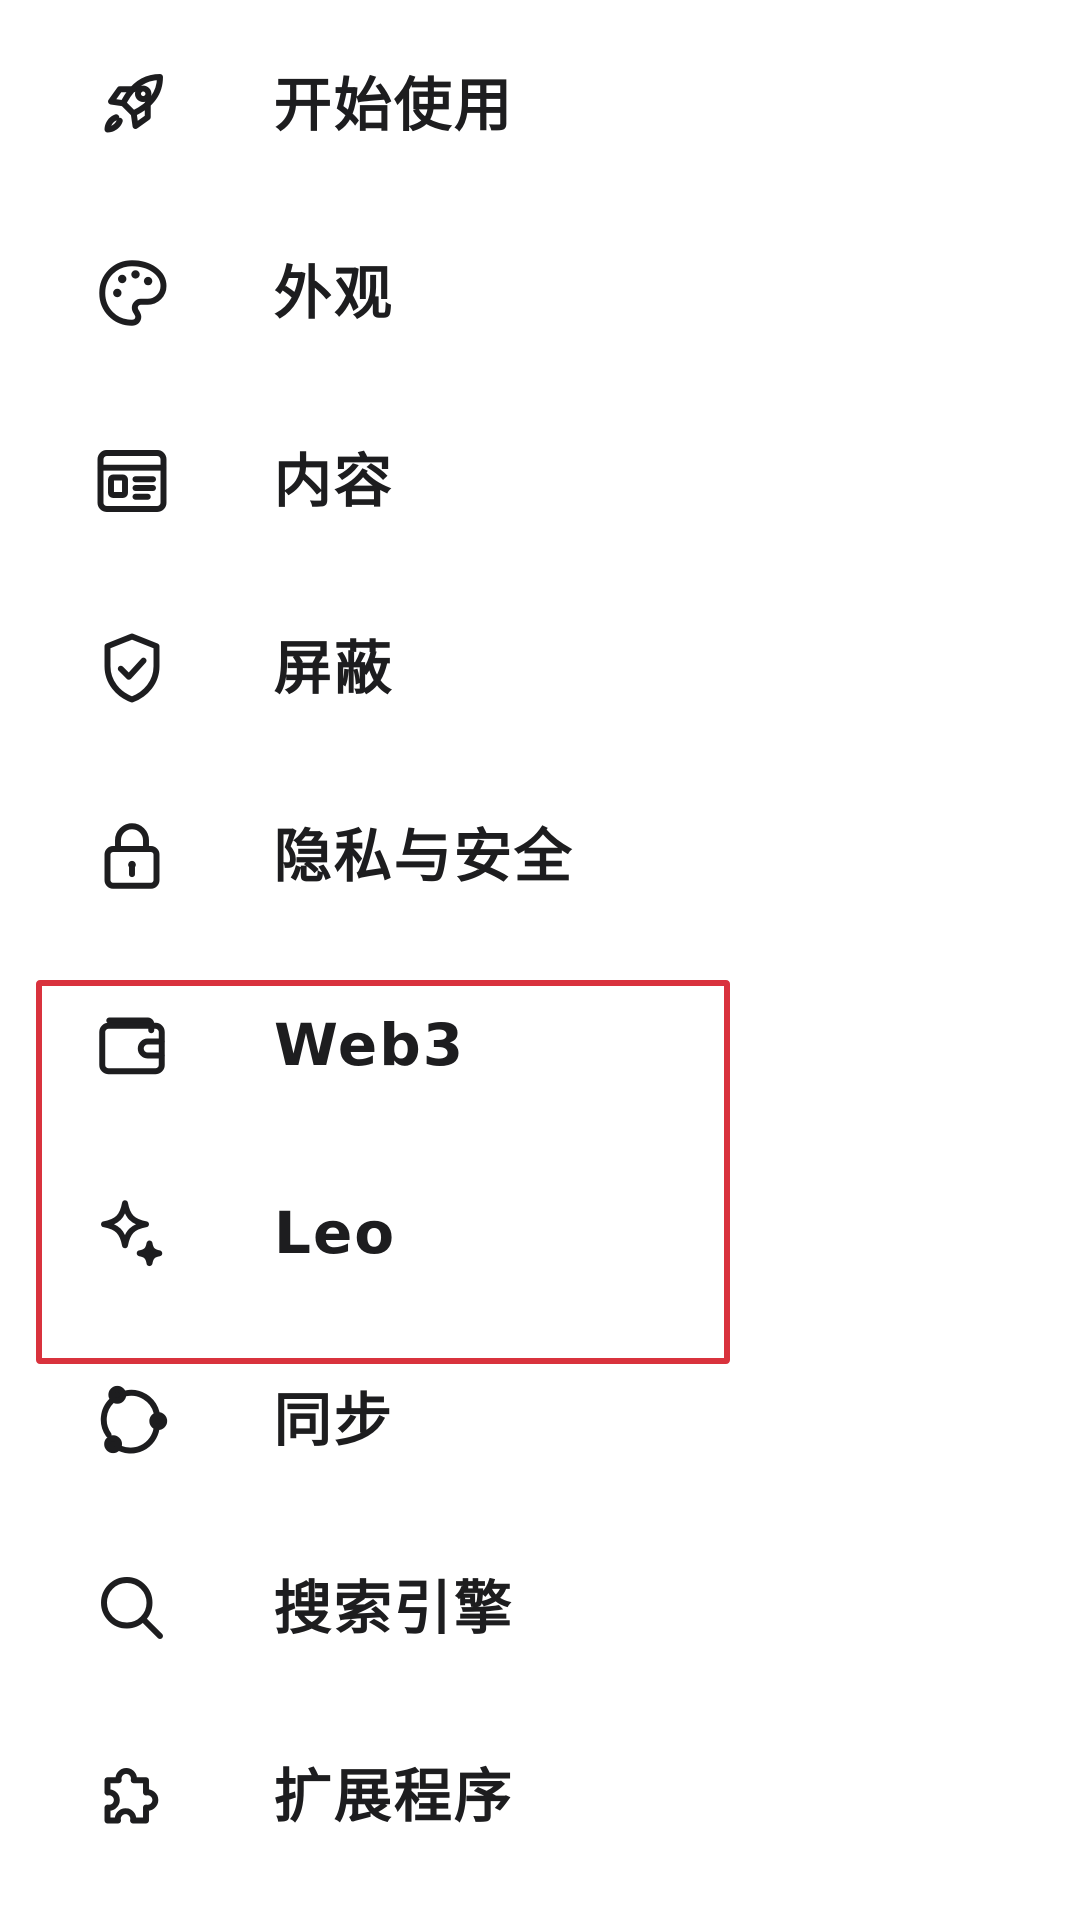 The height and width of the screenshot is (1930, 1080). I want to click on content-icon, so click(132, 481).